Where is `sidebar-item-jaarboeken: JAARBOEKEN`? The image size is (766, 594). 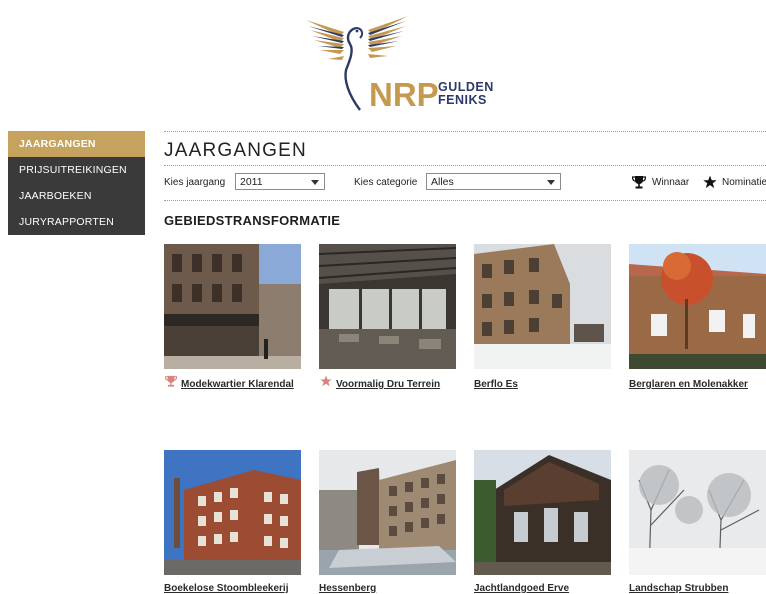
sidebar-item-jaarboeken: JAARBOEKEN is located at coordinates (76, 196).